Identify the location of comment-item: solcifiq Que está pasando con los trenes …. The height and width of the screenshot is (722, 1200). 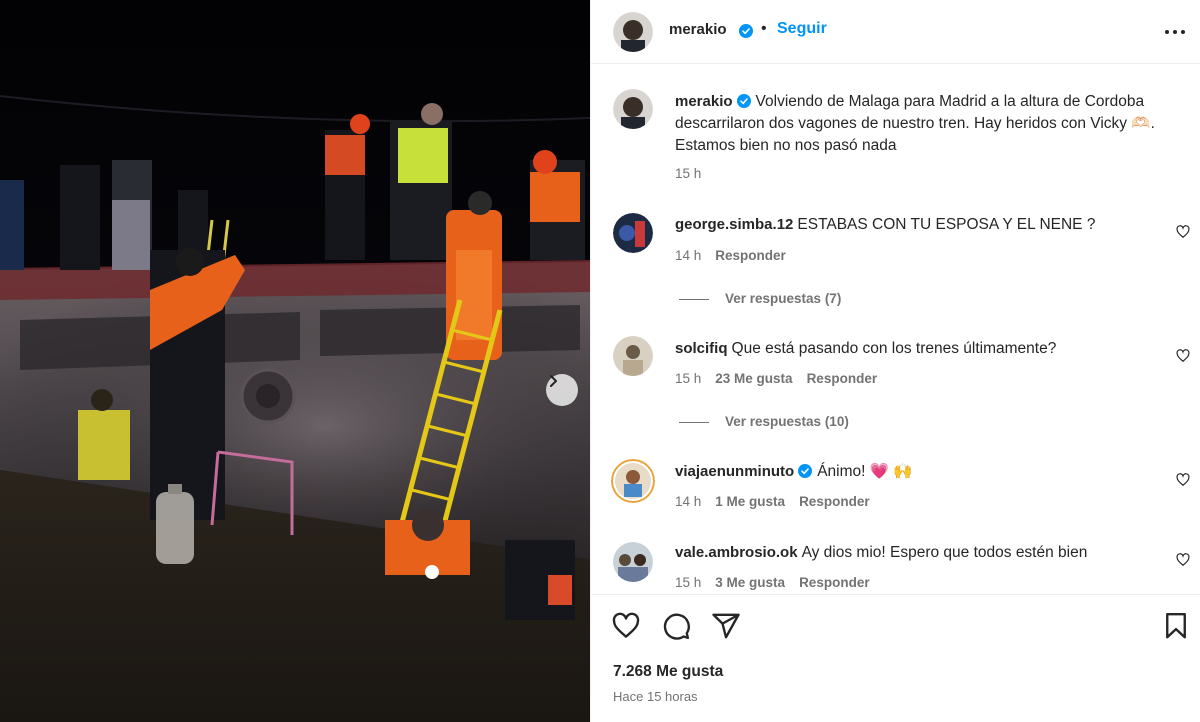
(915, 349).